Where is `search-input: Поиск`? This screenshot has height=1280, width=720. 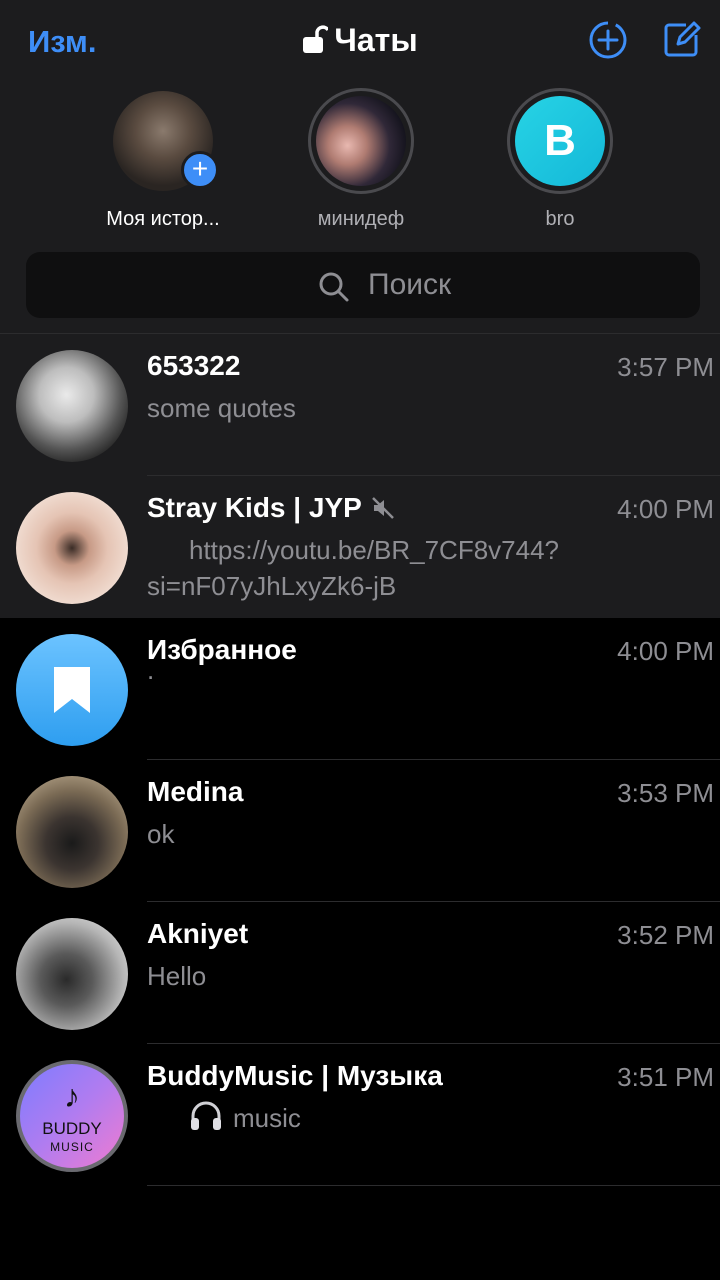
search-input: Поиск is located at coordinates (363, 285).